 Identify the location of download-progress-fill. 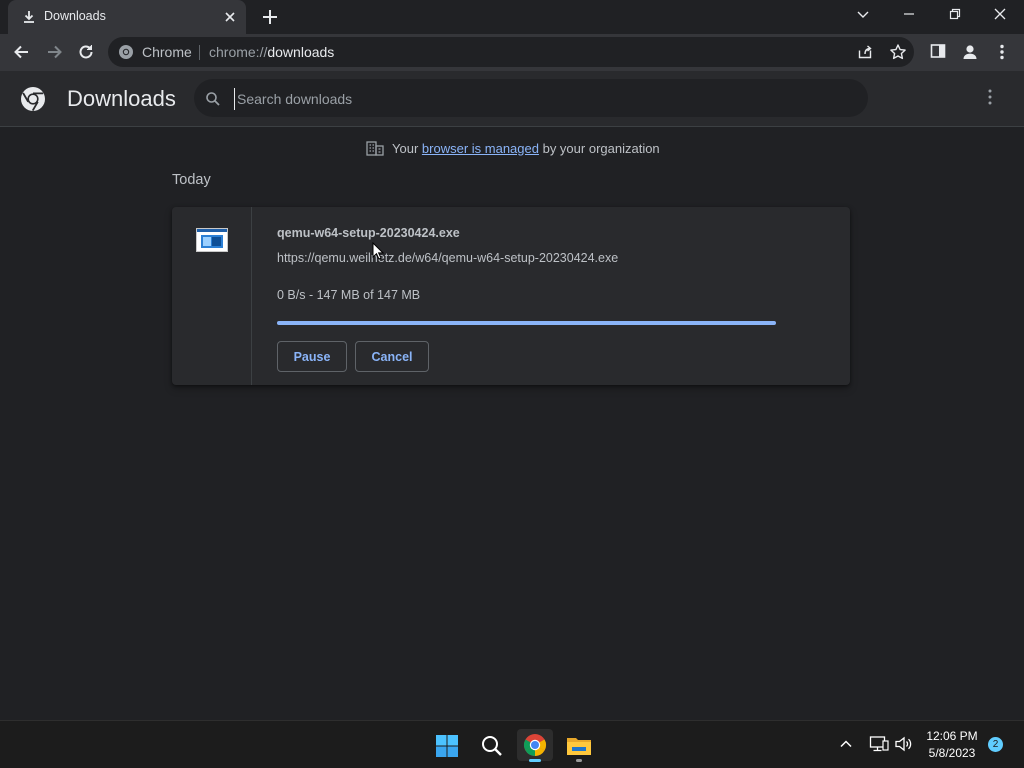
(526, 323).